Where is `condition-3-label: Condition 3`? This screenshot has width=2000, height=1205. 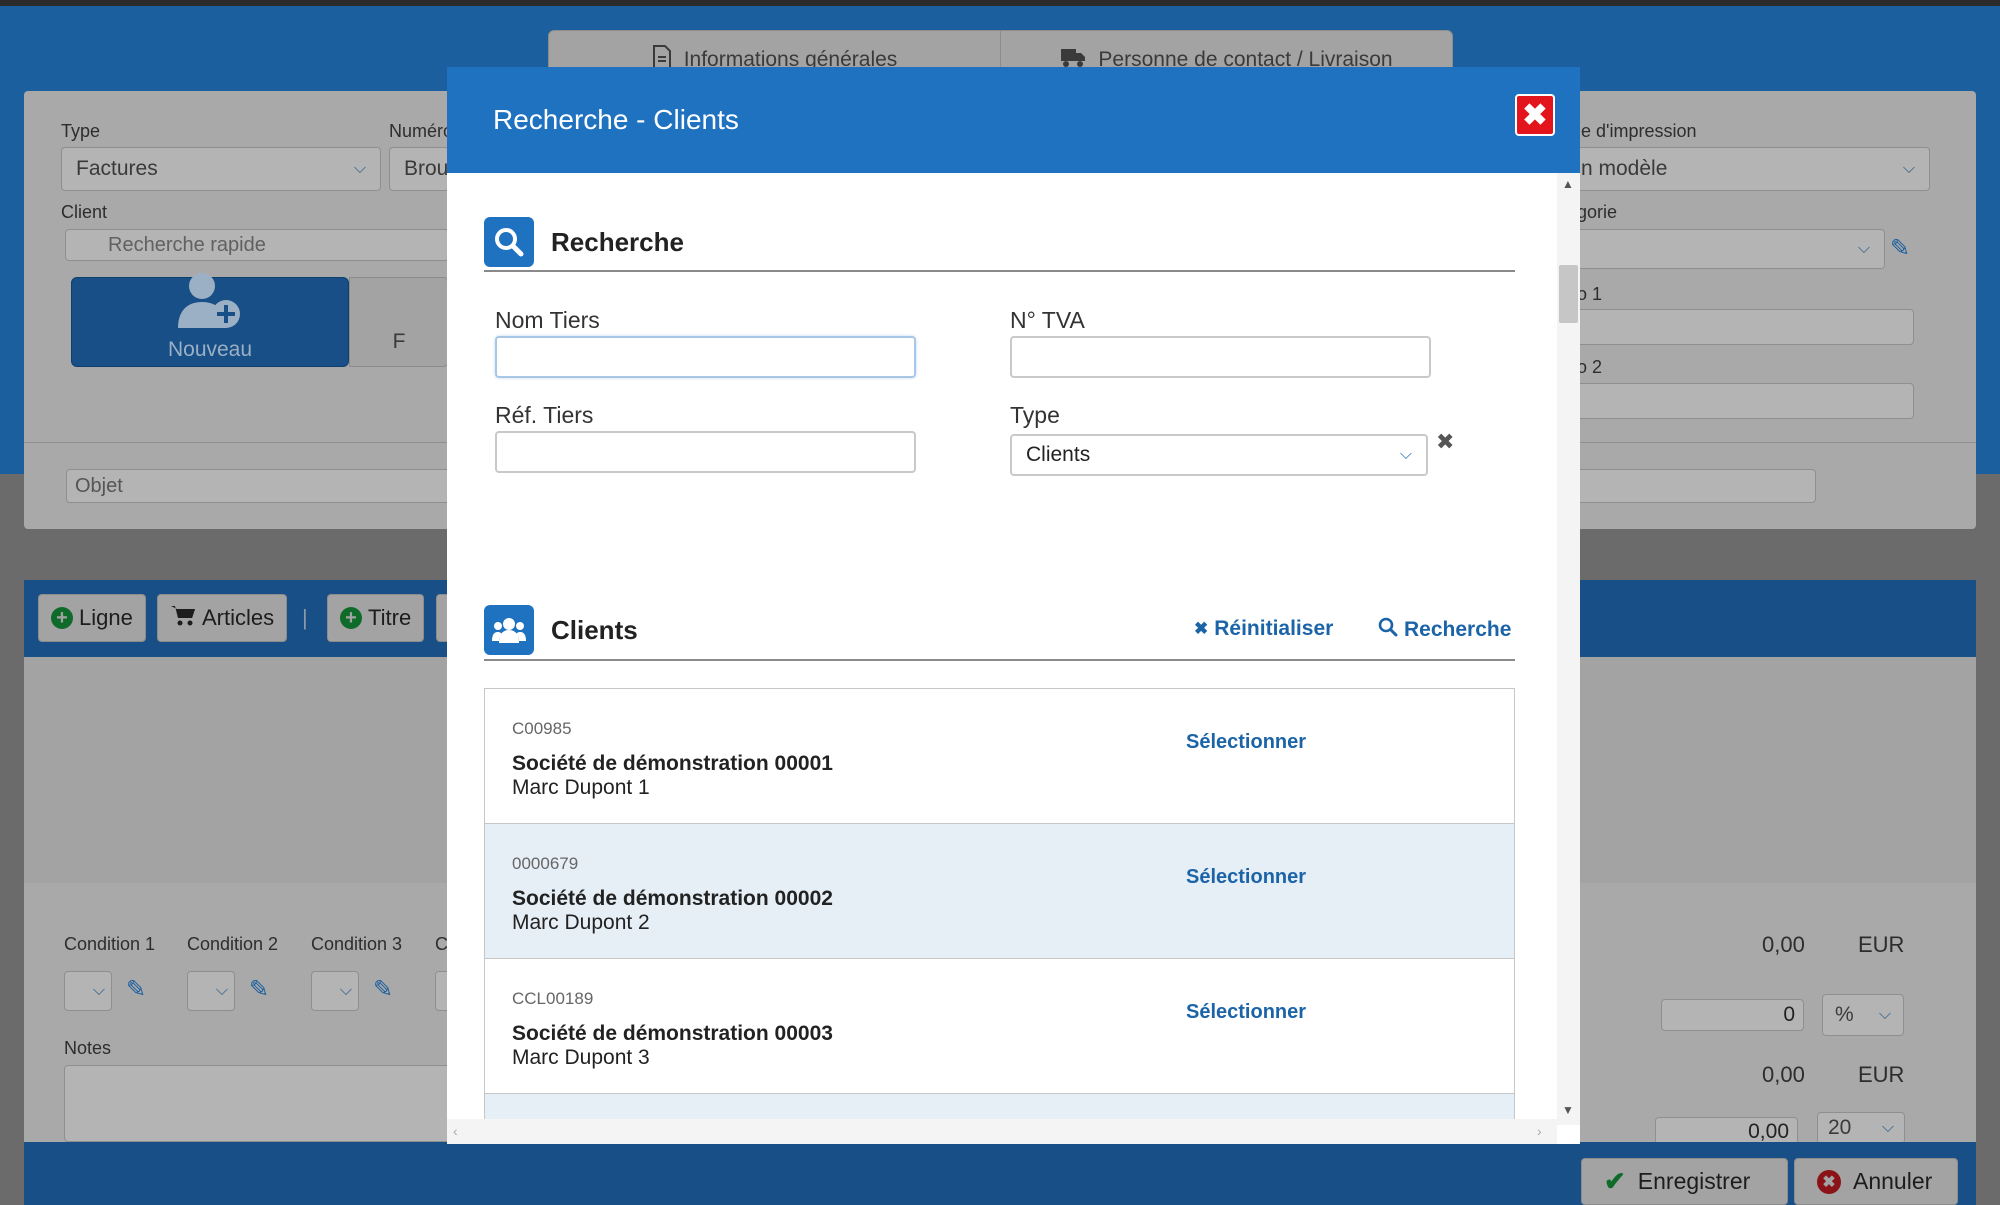
condition-3-label: Condition 3 is located at coordinates (357, 944).